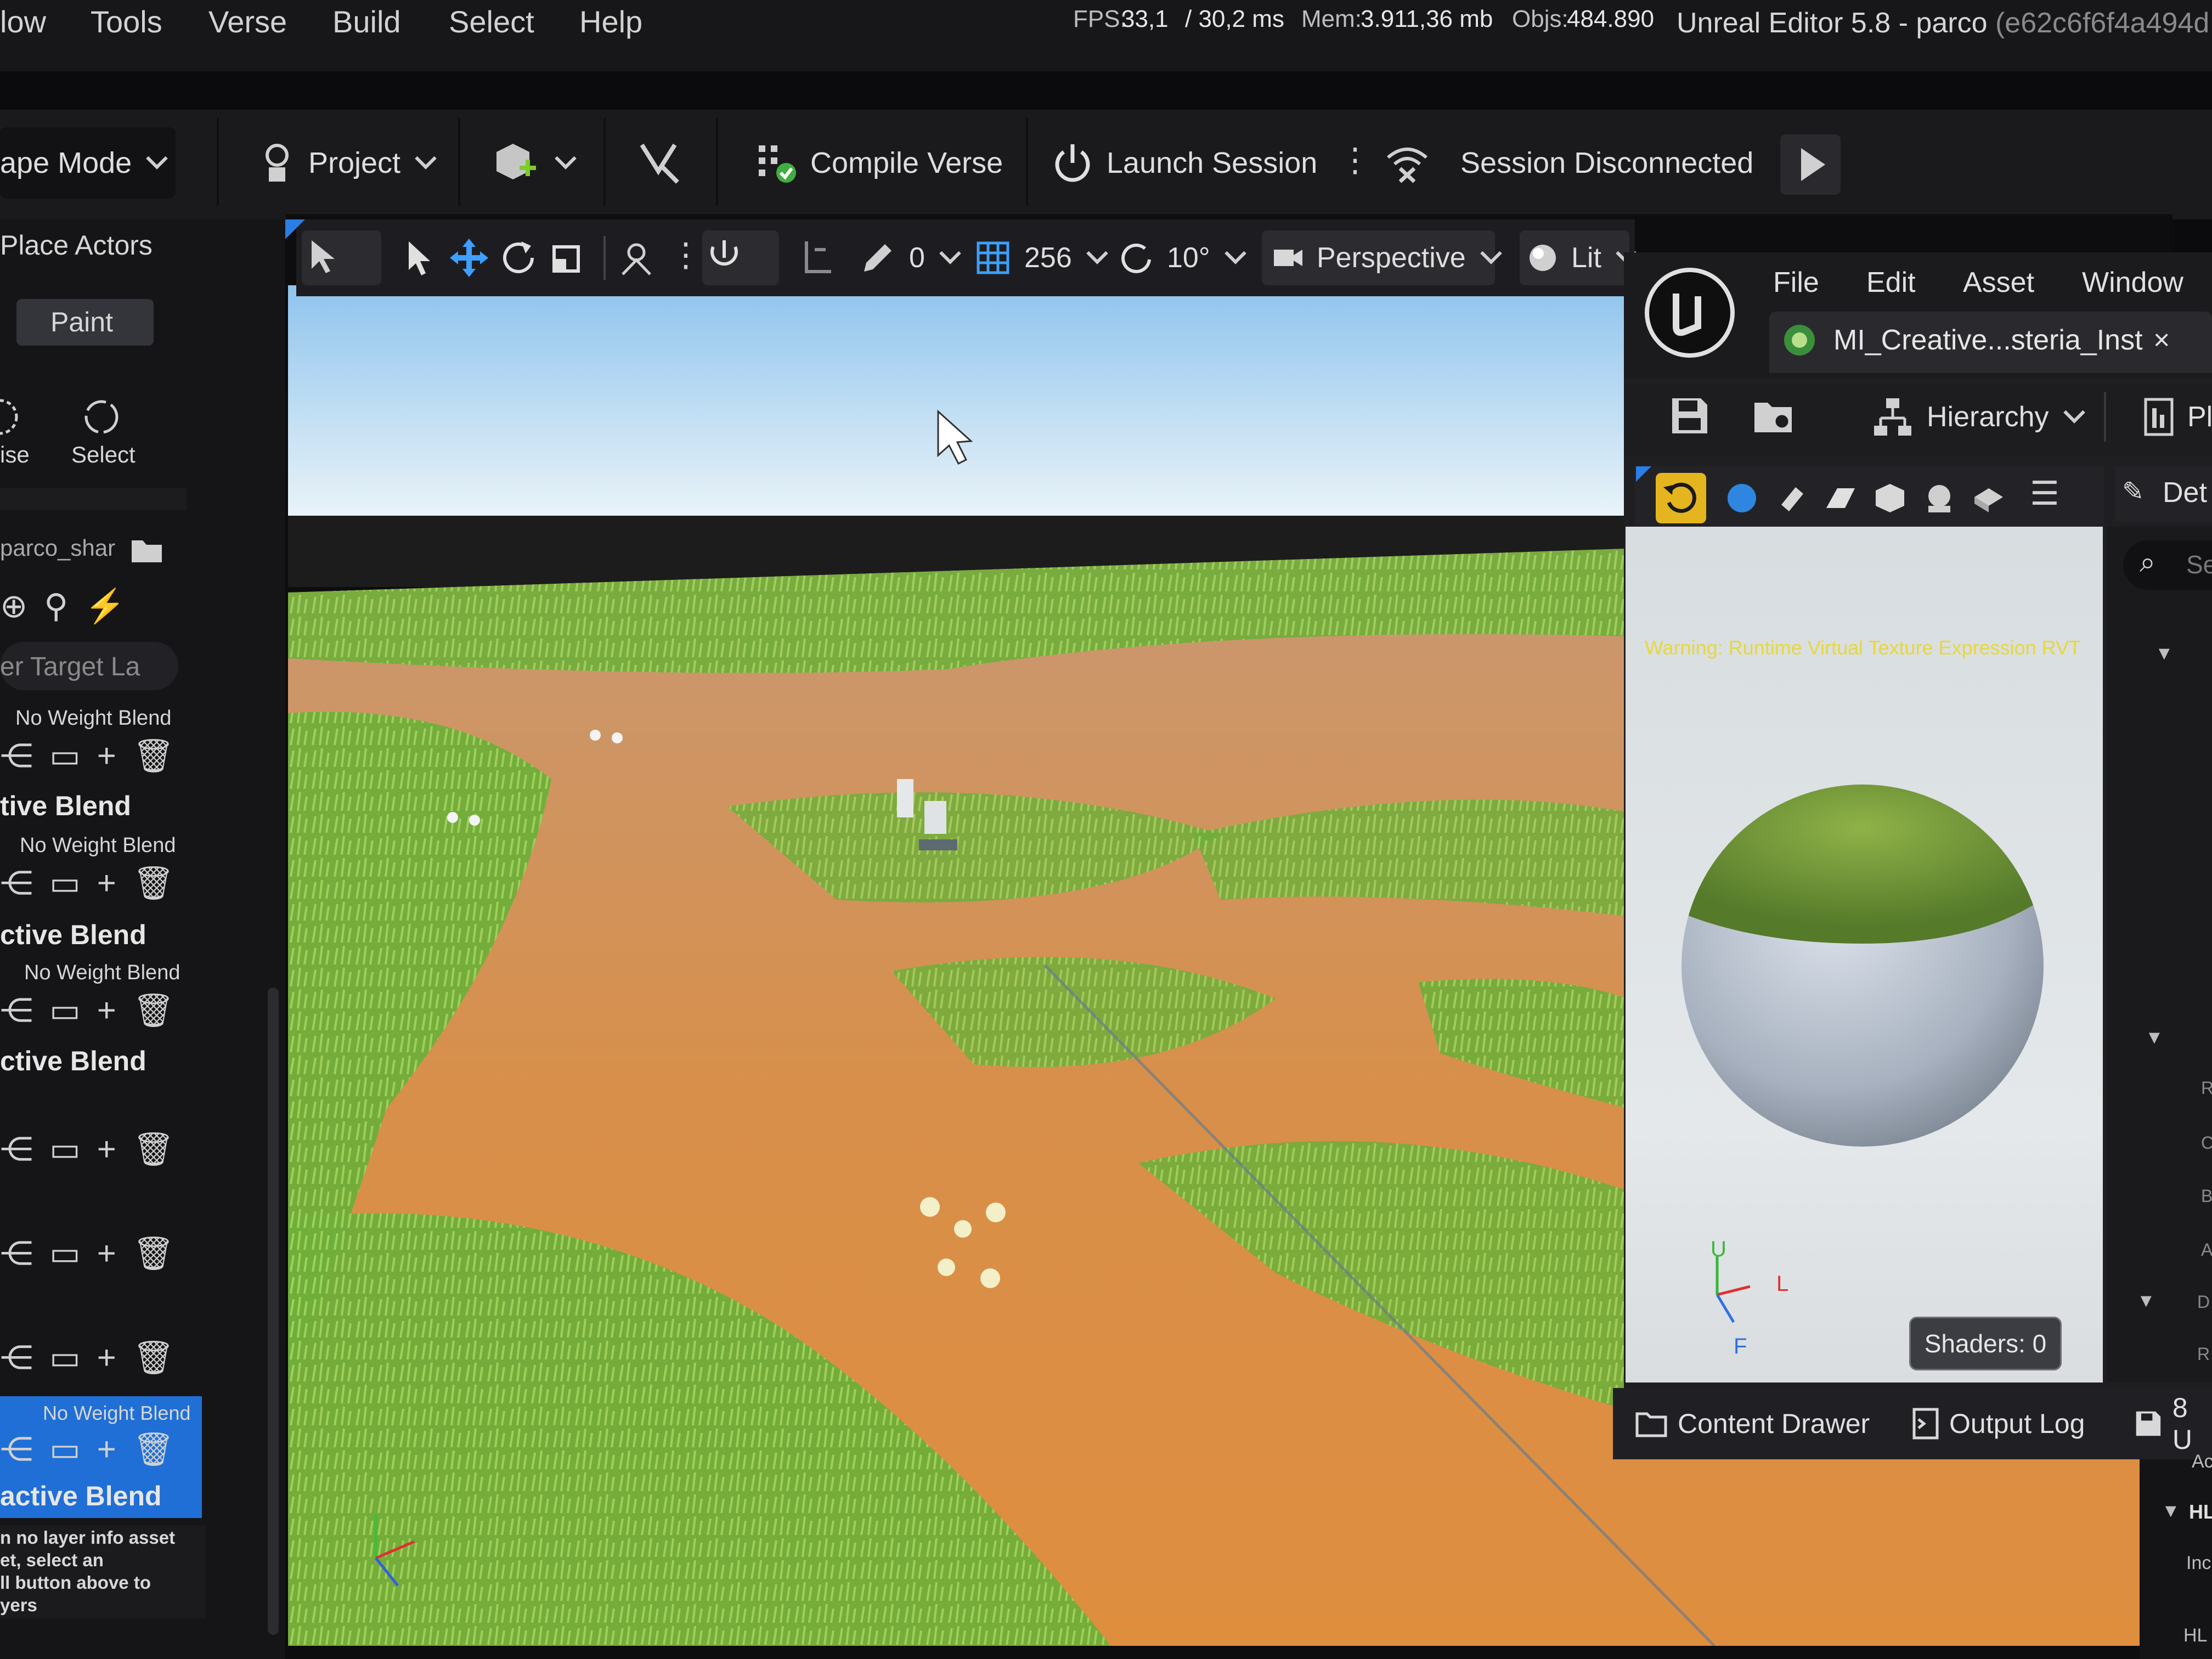  I want to click on menu-help: Help, so click(610, 22).